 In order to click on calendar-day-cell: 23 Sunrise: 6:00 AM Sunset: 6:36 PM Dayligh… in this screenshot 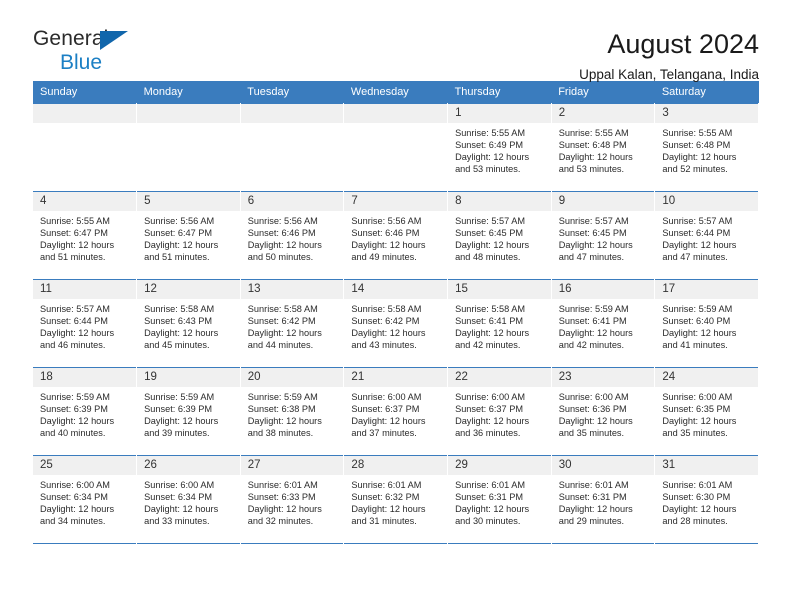, I will do `click(603, 411)`.